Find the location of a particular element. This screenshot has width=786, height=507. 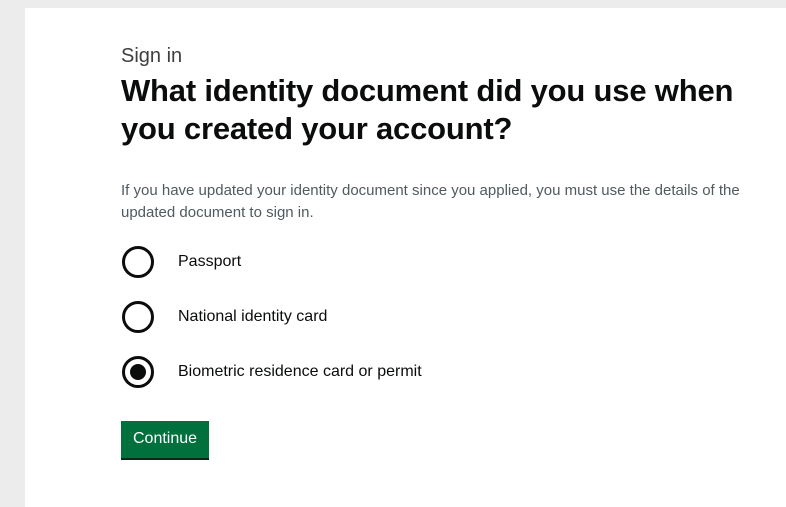

radio-option-national-identity-card: National identity card is located at coordinates (441, 317).